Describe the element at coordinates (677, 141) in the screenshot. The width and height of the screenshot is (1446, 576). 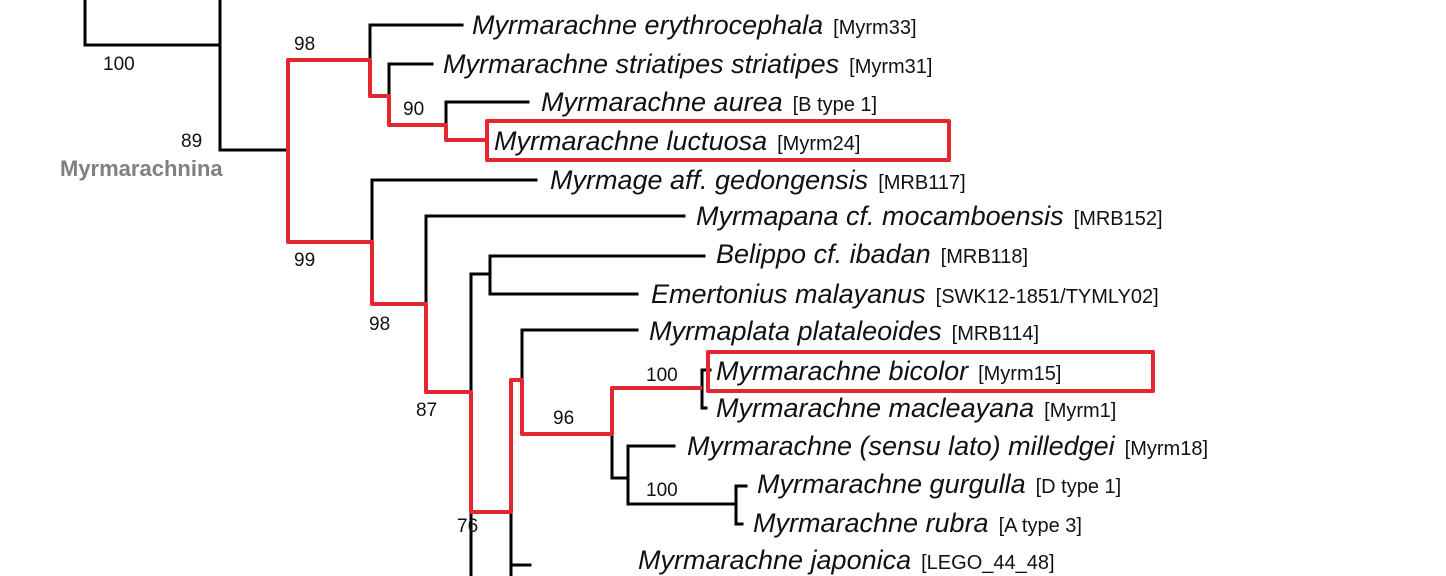
I see `taxon-label: Myrmarachne luctuosa [Myrm24]` at that location.